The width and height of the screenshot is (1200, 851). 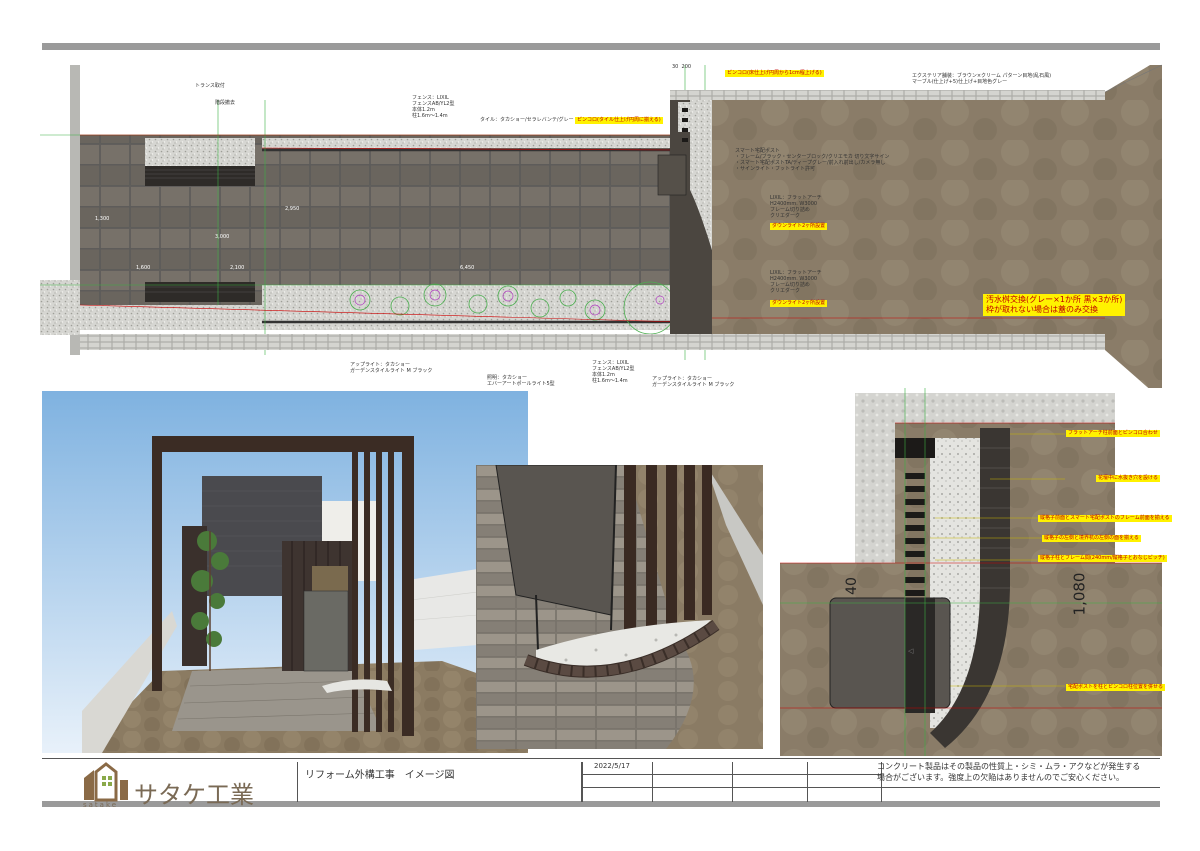 I want to click on note-pincolo-bench: ピンコロ(タイル仕上げ円周に揃える), so click(x=619, y=120).